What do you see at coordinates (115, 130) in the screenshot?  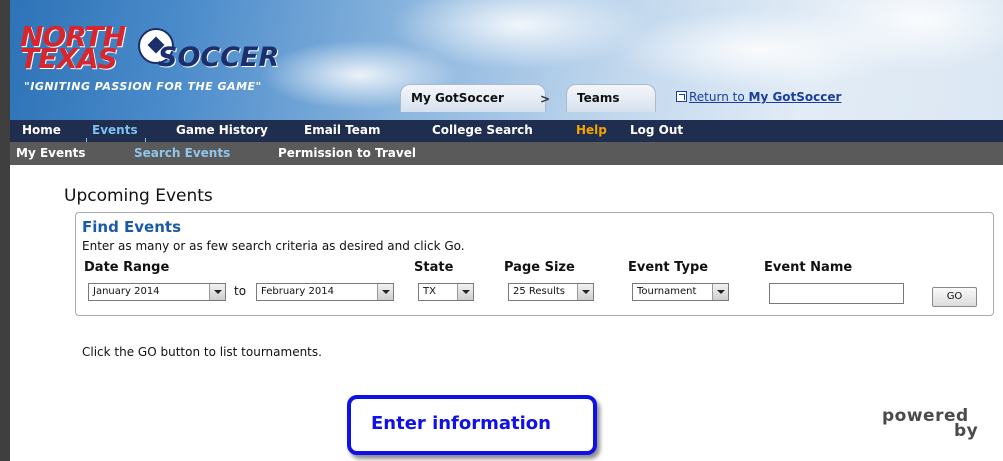 I see `nav-events: Events` at bounding box center [115, 130].